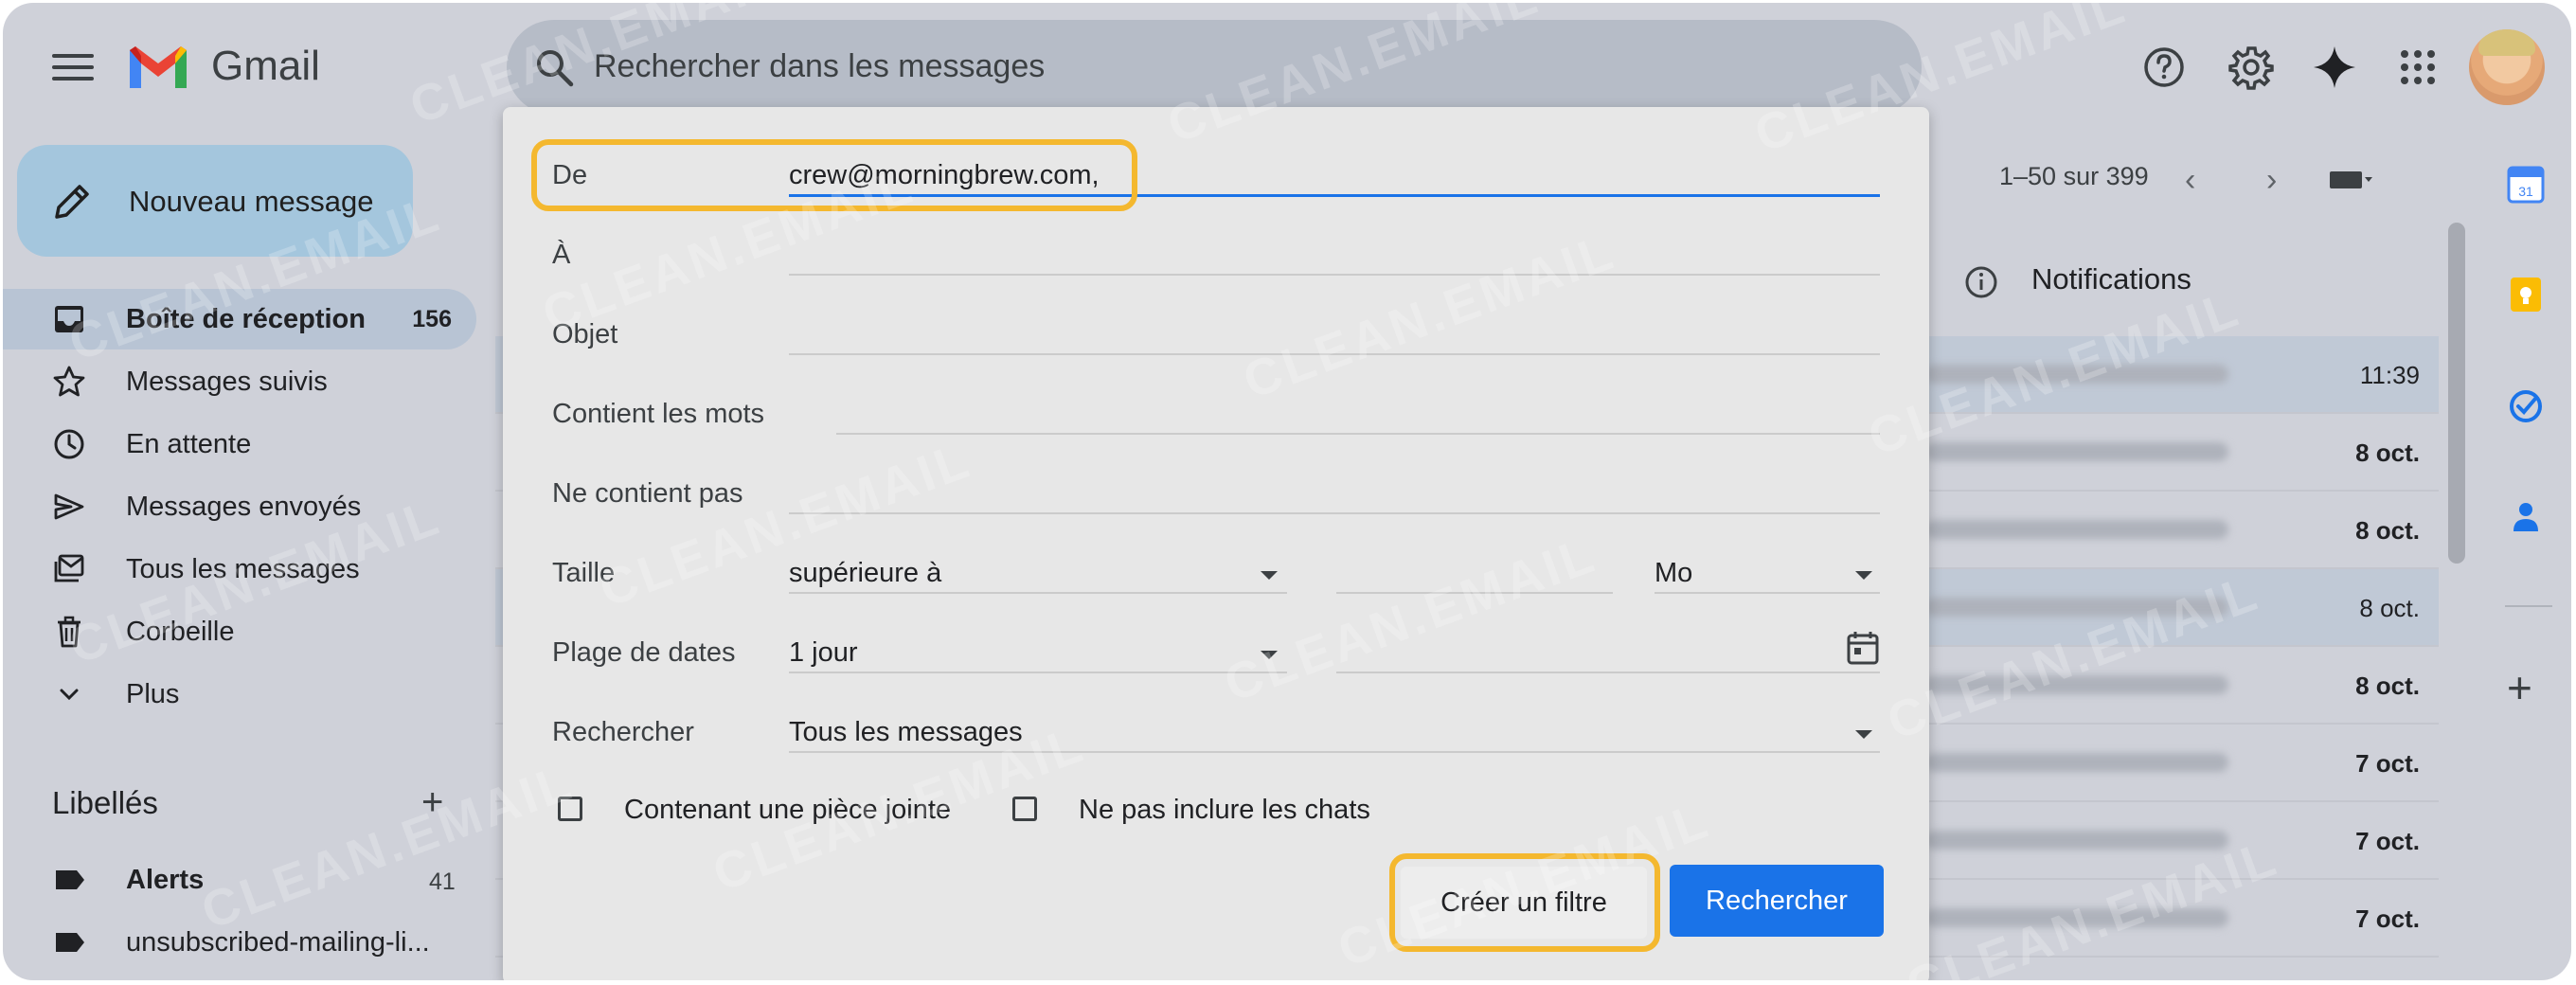  I want to click on size-unit-select: Mo, so click(1673, 573).